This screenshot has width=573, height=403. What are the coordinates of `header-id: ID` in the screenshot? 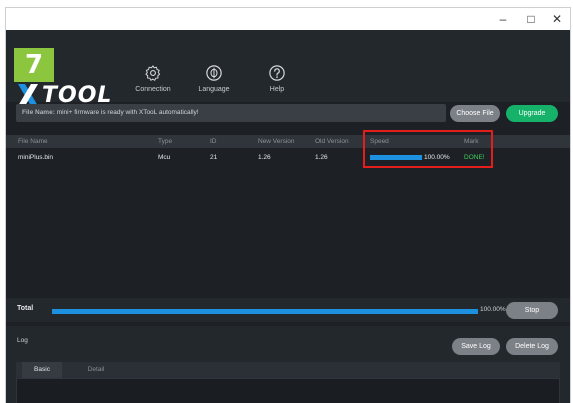 It's located at (213, 141).